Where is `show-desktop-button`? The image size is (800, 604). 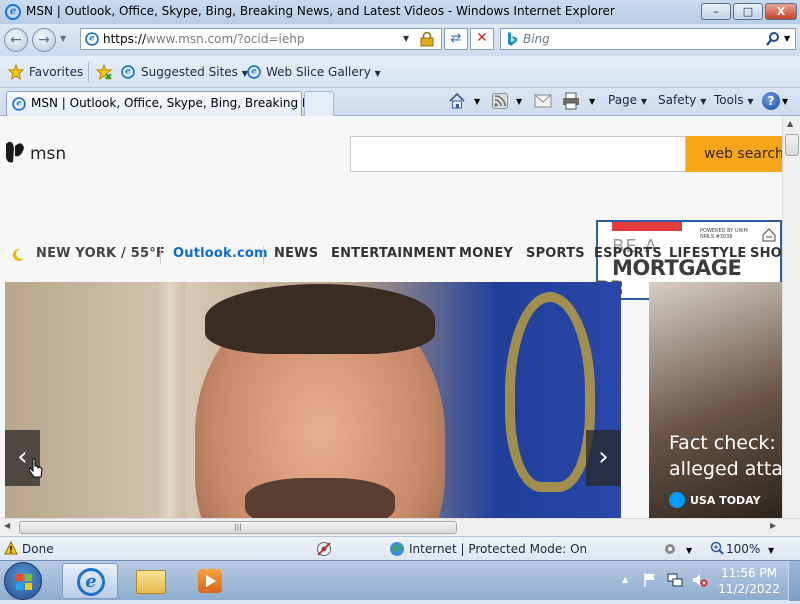
show-desktop-button is located at coordinates (794, 581).